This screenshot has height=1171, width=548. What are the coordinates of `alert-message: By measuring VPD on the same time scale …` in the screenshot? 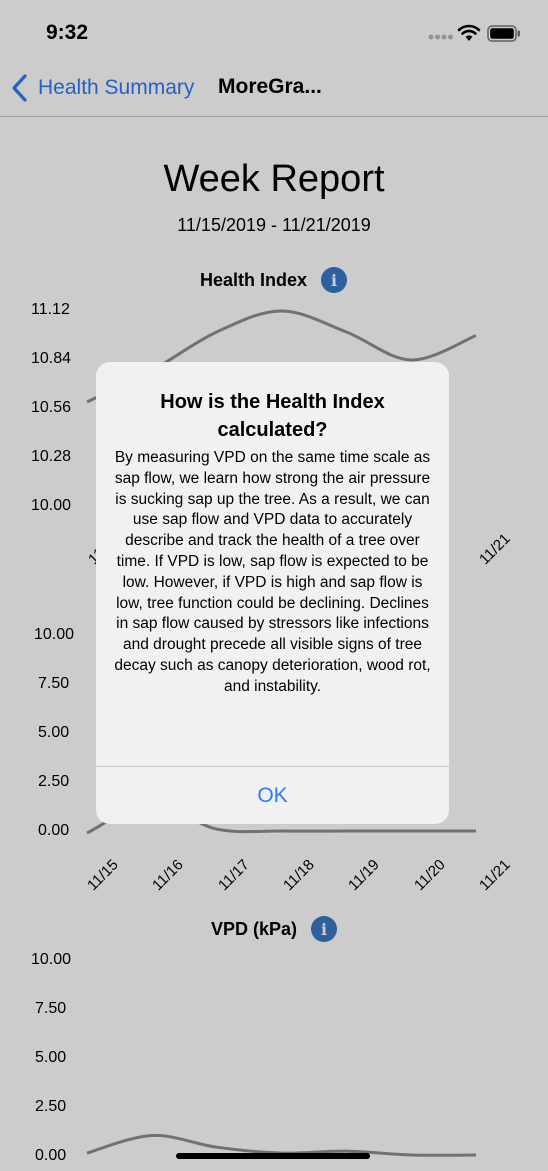 It's located at (272, 572).